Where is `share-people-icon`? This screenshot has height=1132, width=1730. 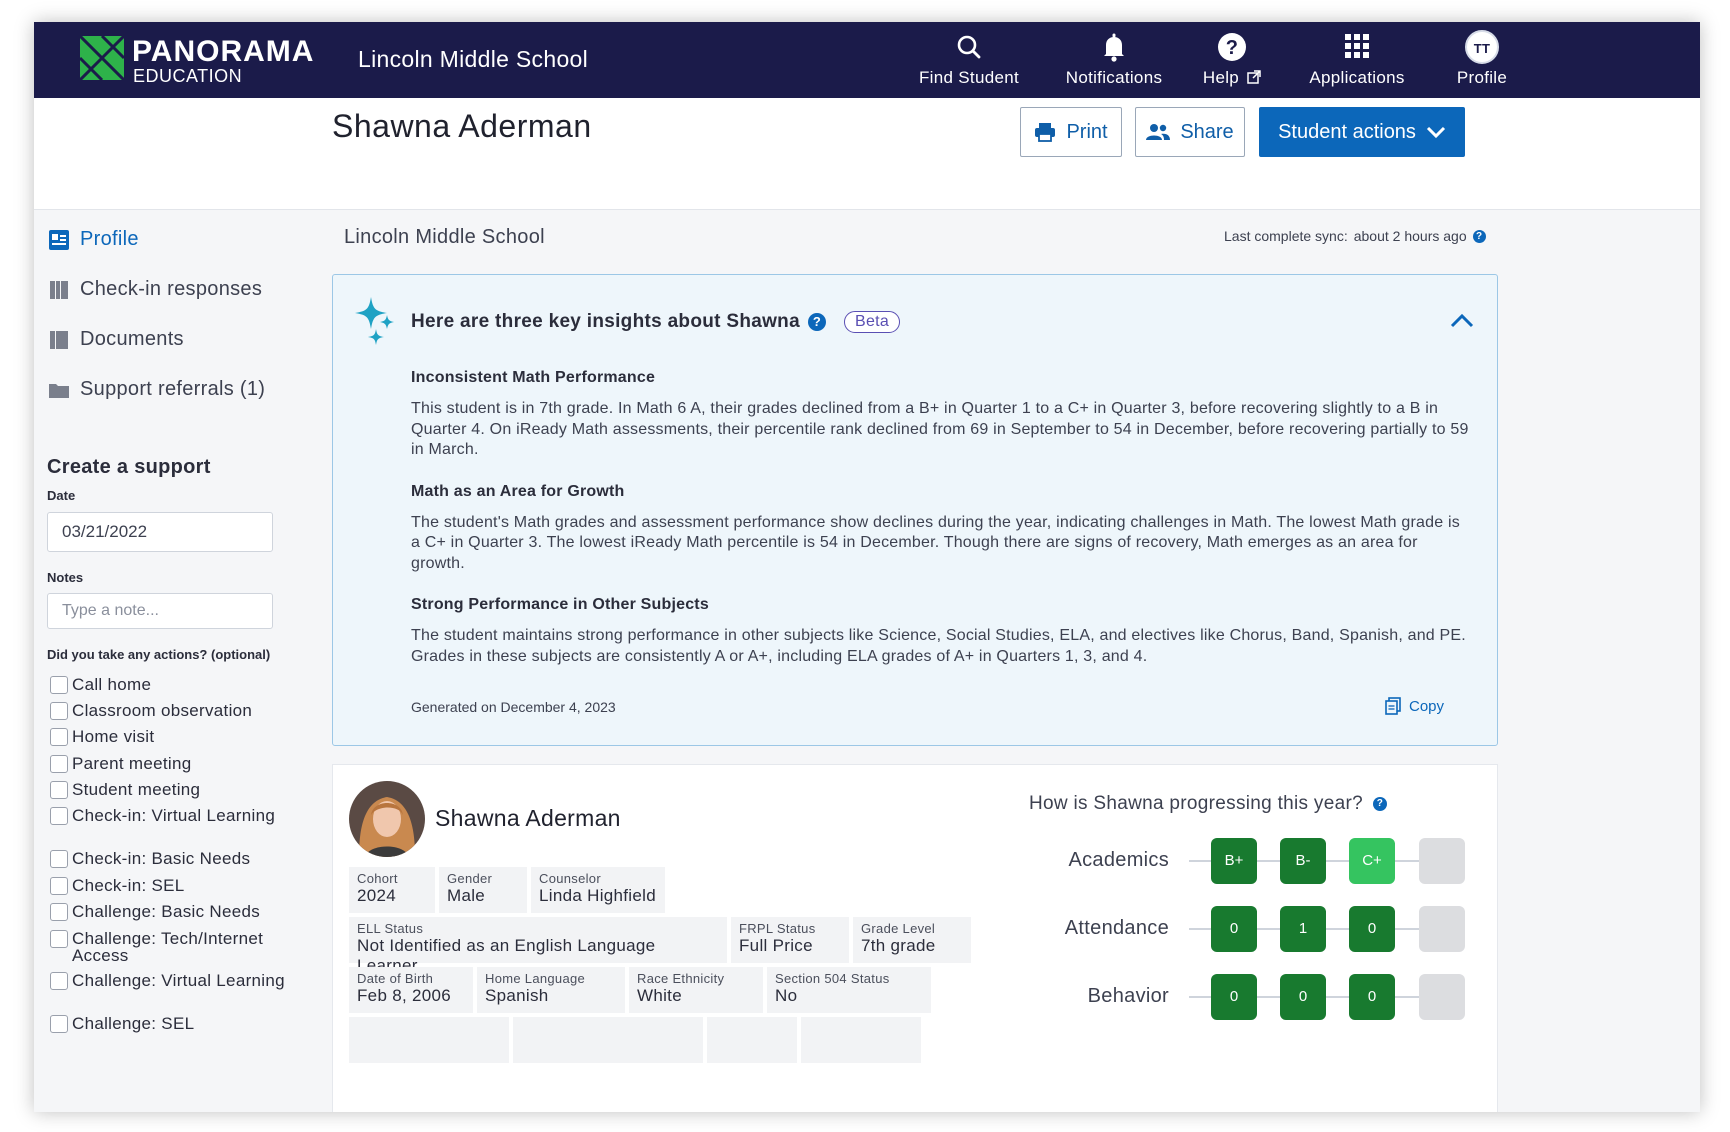
share-people-icon is located at coordinates (1158, 132).